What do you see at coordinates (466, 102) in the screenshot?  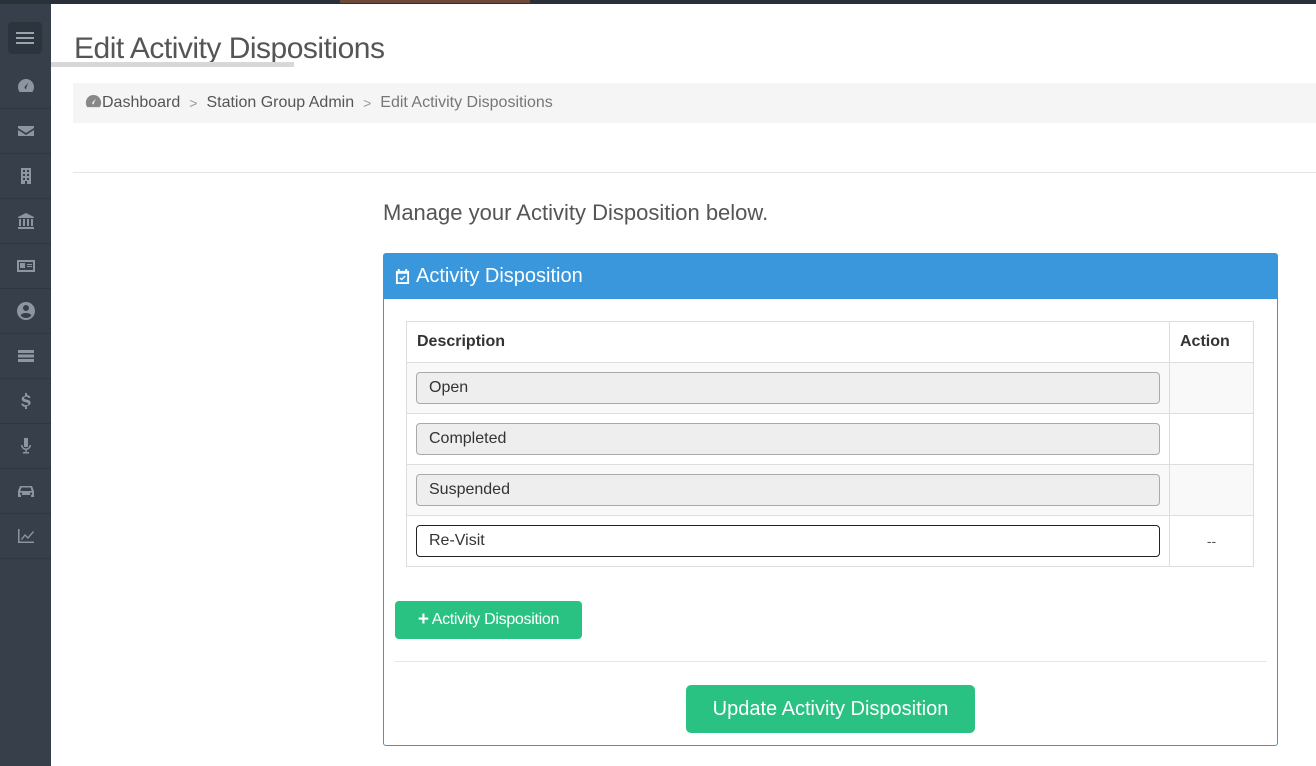 I see `breadcrumb-current: Edit Activity Dispositions` at bounding box center [466, 102].